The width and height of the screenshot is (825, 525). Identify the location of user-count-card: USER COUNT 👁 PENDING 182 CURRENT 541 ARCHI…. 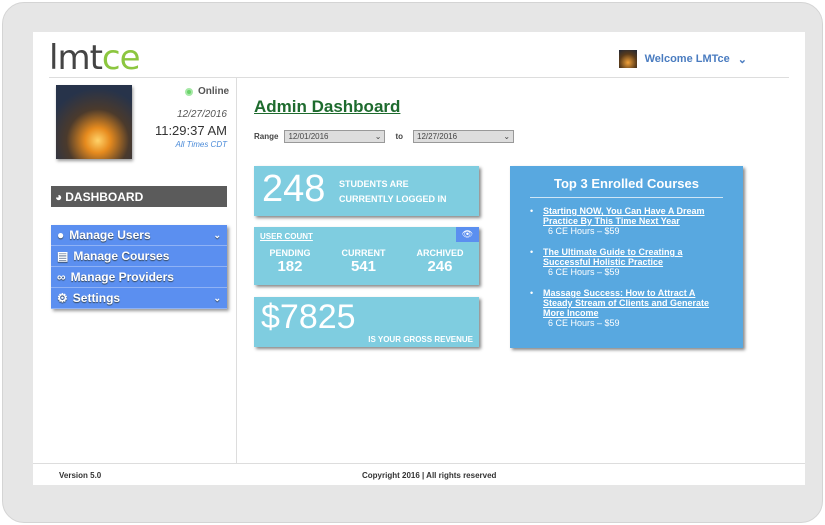
(366, 256).